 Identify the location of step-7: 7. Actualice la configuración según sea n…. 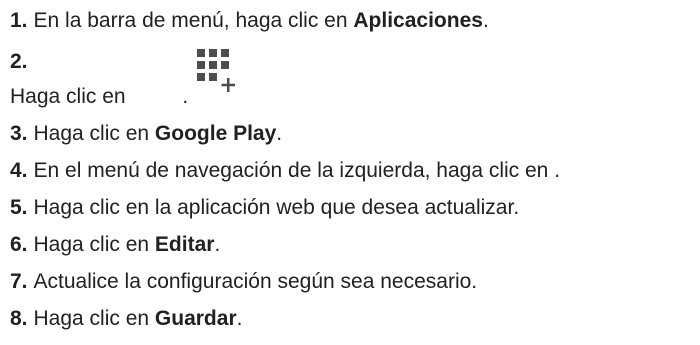
(243, 282).